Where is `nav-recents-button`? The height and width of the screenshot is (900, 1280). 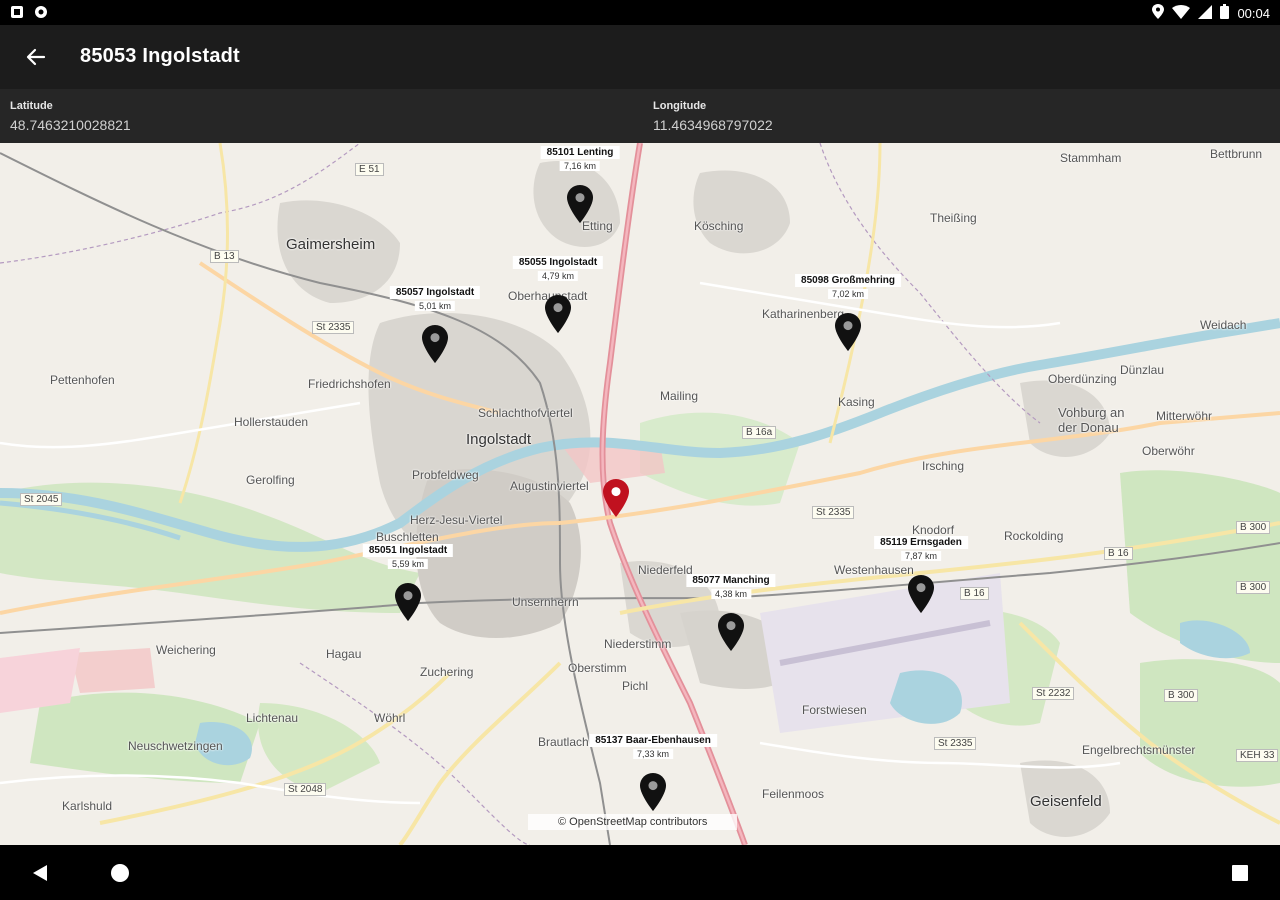
nav-recents-button is located at coordinates (1240, 875).